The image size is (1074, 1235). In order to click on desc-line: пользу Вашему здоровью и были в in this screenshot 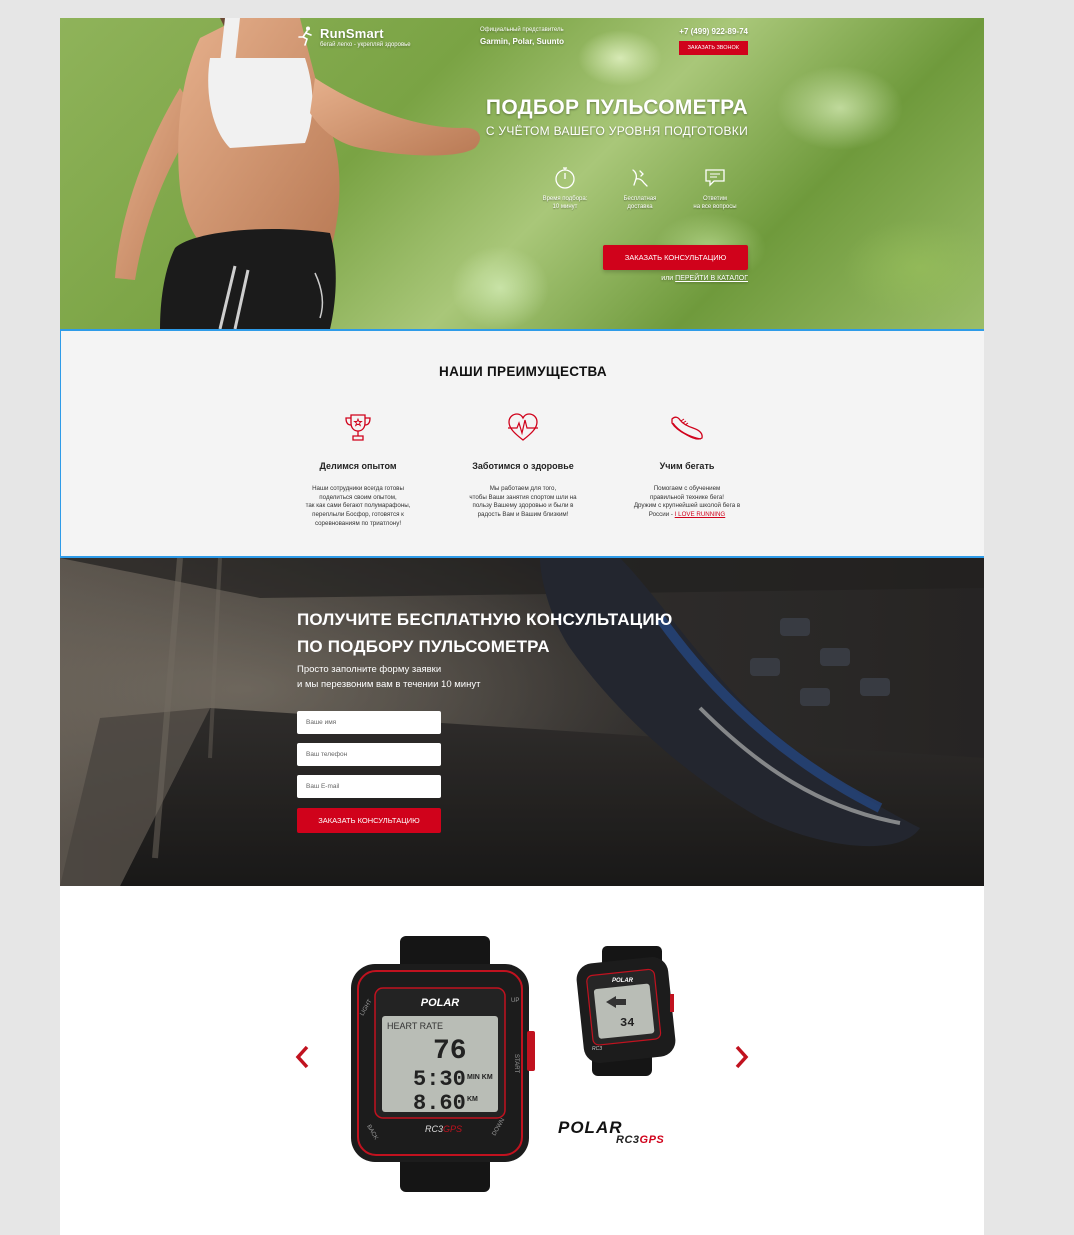, I will do `click(523, 506)`.